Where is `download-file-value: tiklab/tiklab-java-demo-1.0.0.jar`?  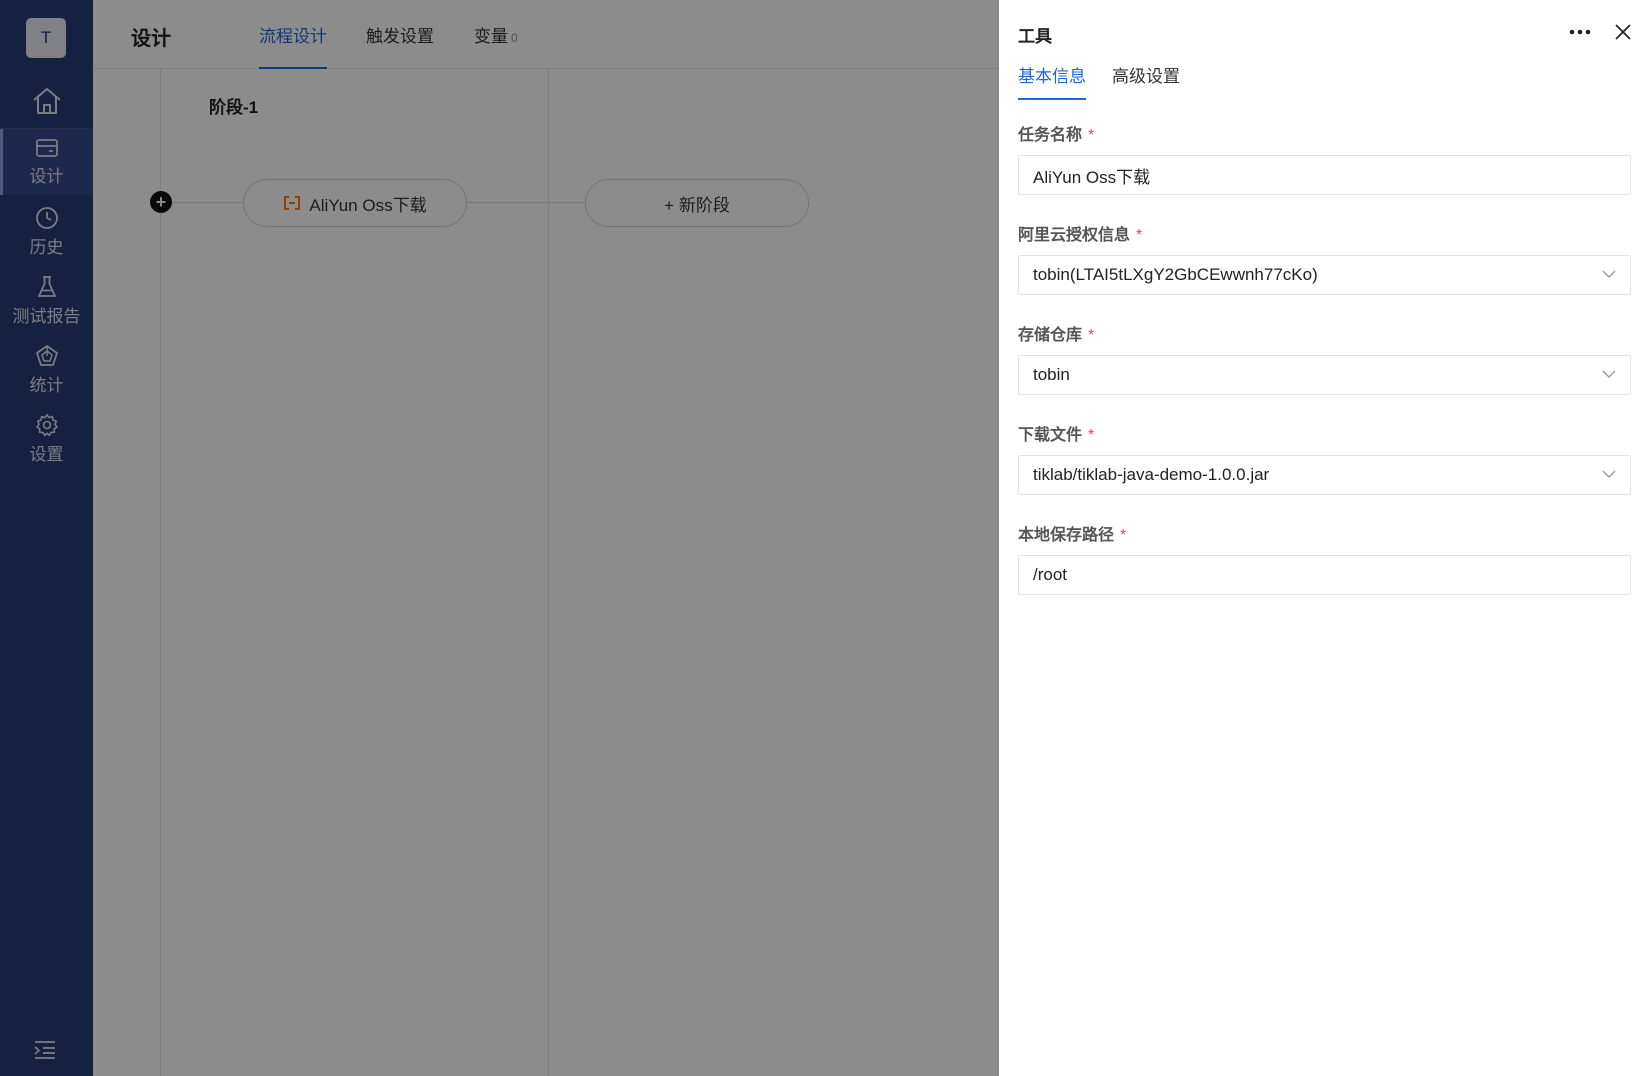 download-file-value: tiklab/tiklab-java-demo-1.0.0.jar is located at coordinates (1151, 474).